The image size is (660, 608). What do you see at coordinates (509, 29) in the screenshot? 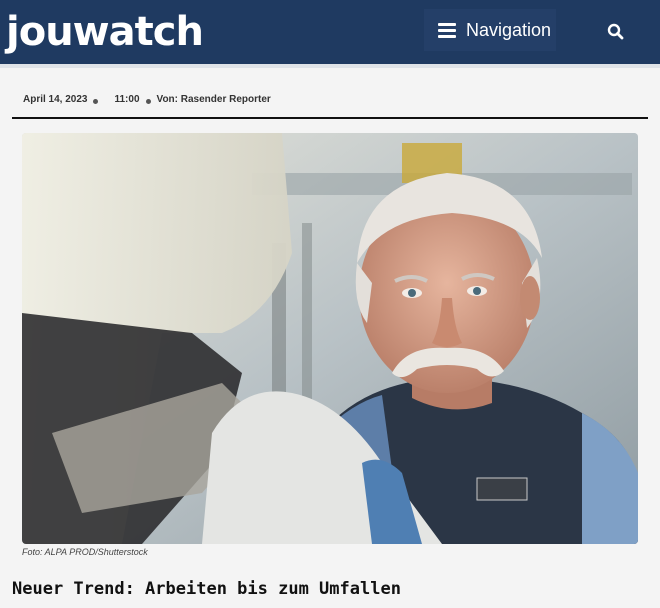
I see `navigation-label: Navigation` at bounding box center [509, 29].